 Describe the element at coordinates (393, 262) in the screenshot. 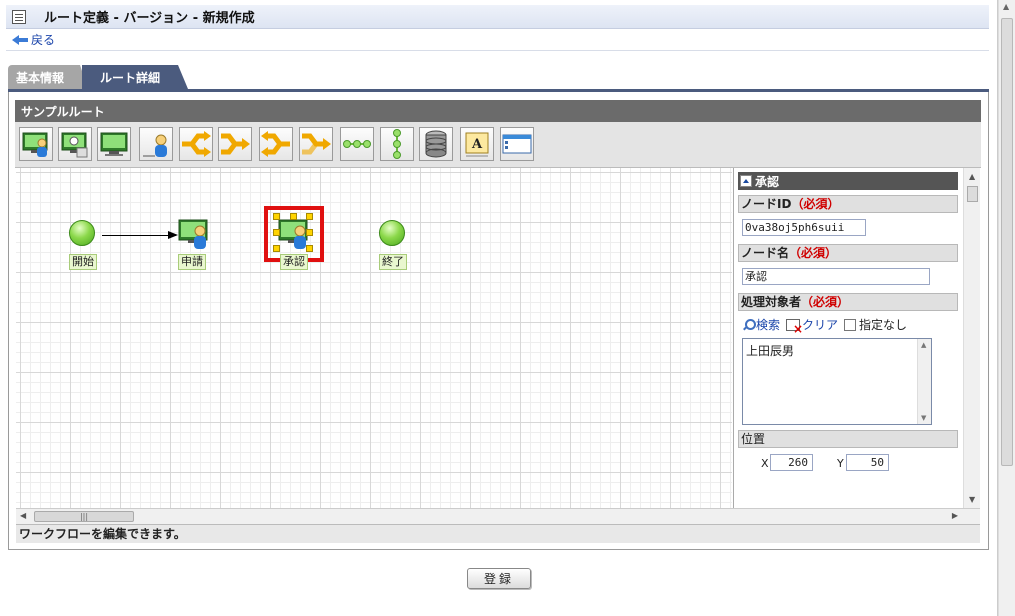

I see `end-node-label: 終了` at that location.